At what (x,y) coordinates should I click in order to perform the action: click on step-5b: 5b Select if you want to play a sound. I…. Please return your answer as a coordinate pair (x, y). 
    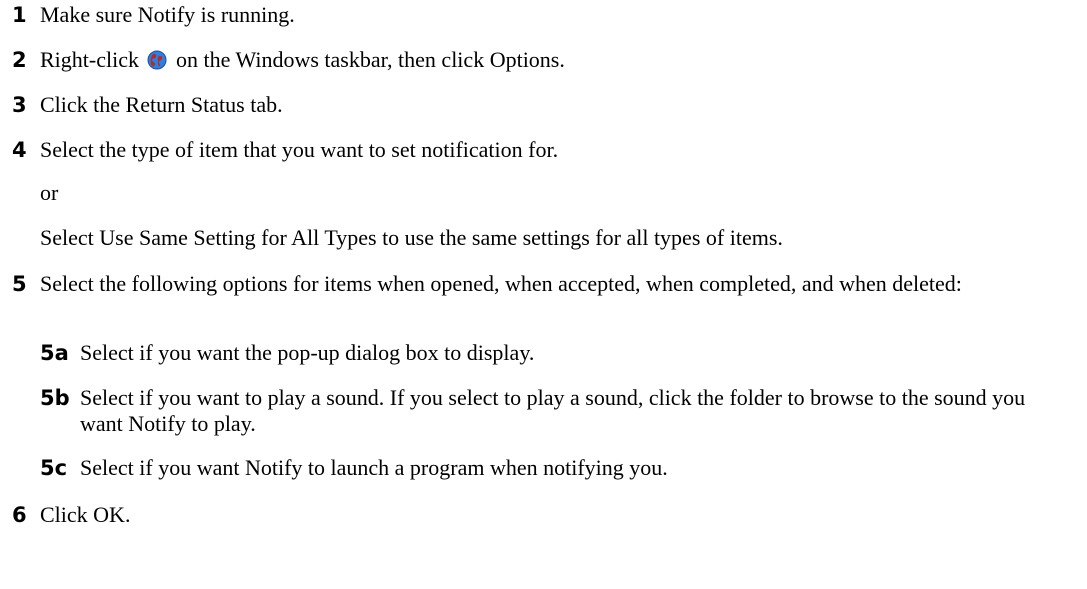
    Looking at the image, I should click on (555, 411).